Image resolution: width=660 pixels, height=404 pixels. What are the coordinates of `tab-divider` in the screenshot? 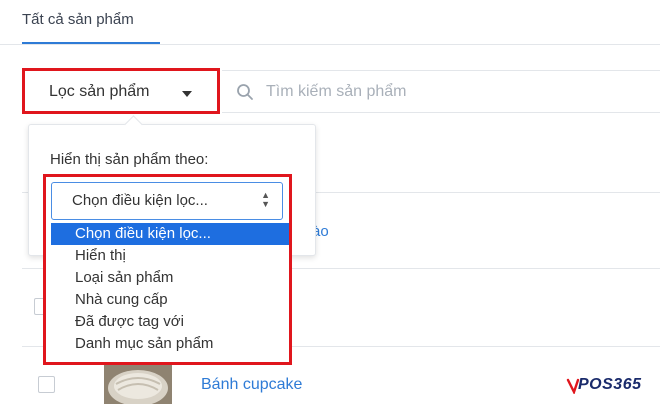 It's located at (330, 44).